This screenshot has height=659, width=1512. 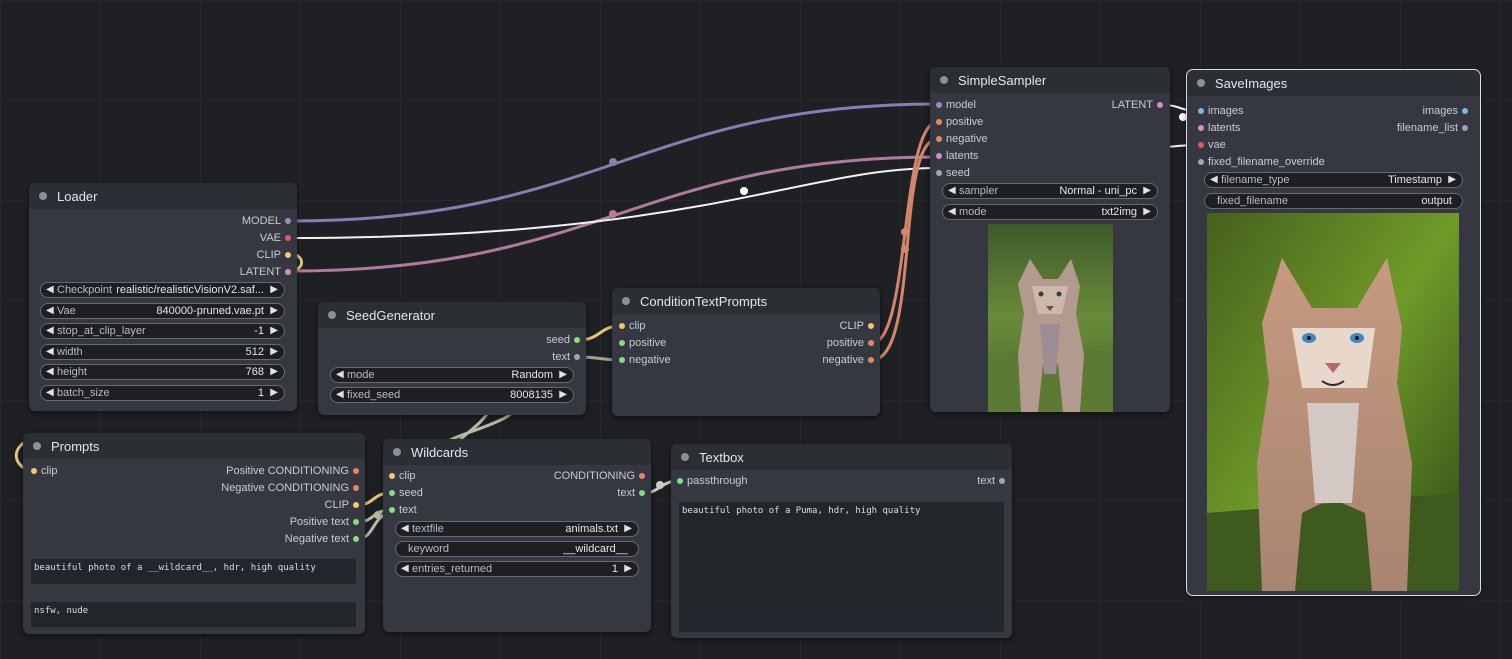 What do you see at coordinates (266, 221) in the screenshot?
I see `output-model: MODEL` at bounding box center [266, 221].